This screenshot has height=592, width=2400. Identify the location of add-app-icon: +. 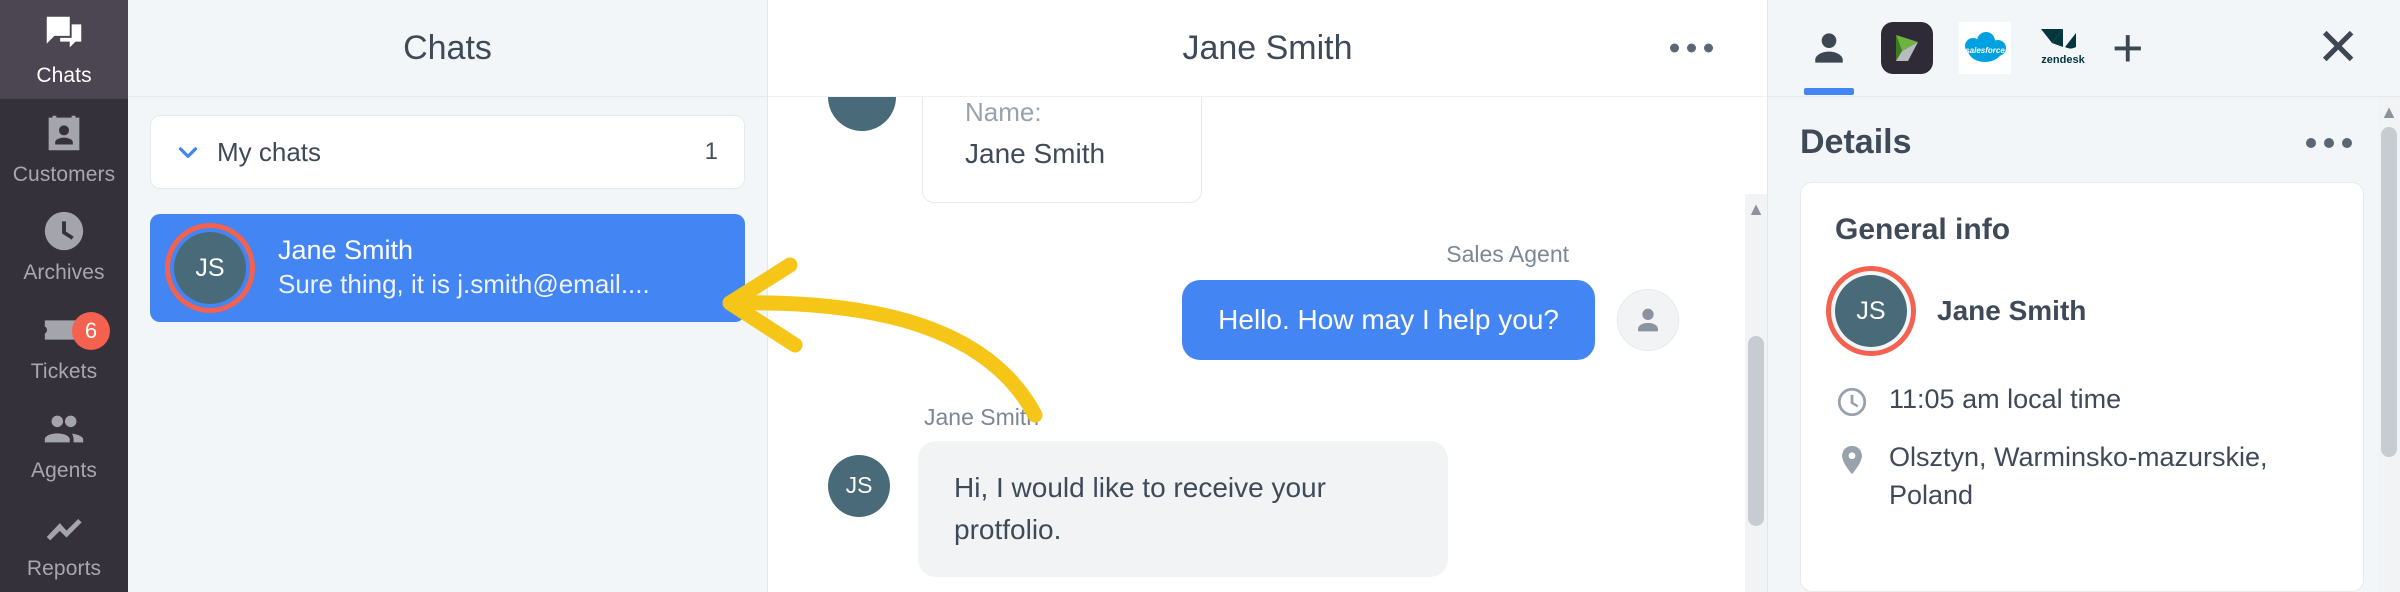
(2128, 48).